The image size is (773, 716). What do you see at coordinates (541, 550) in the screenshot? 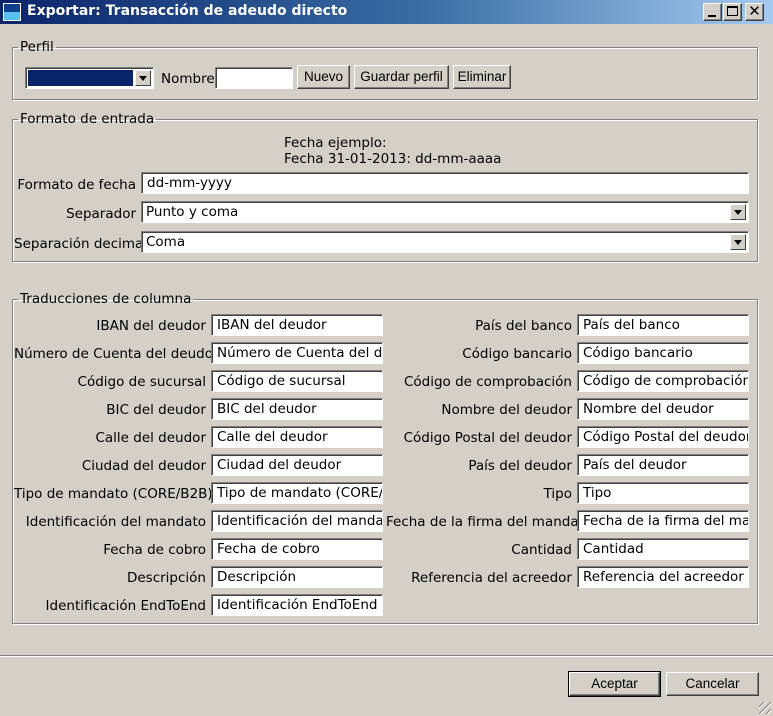
I see `right-label-8: Cantidad` at bounding box center [541, 550].